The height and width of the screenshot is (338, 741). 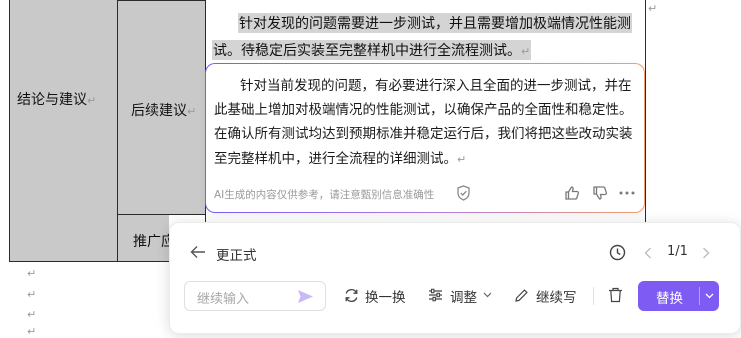 What do you see at coordinates (463, 298) in the screenshot?
I see `adjust-label: 调整` at bounding box center [463, 298].